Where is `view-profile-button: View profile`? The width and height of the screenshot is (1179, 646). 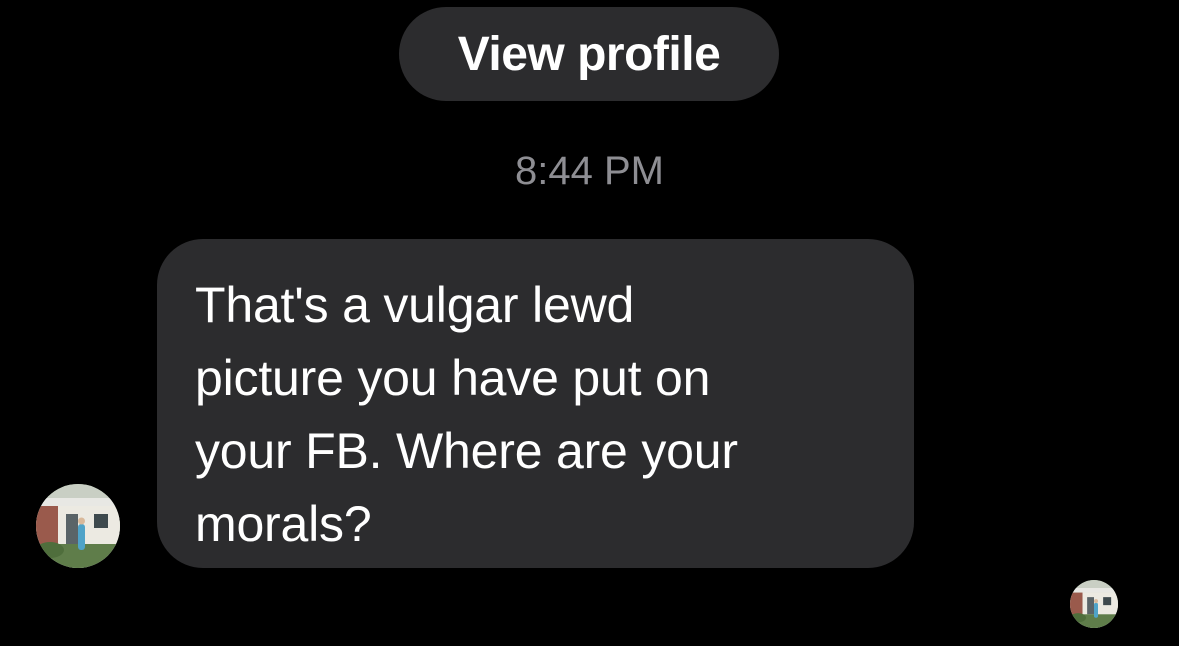
view-profile-button: View profile is located at coordinates (589, 54).